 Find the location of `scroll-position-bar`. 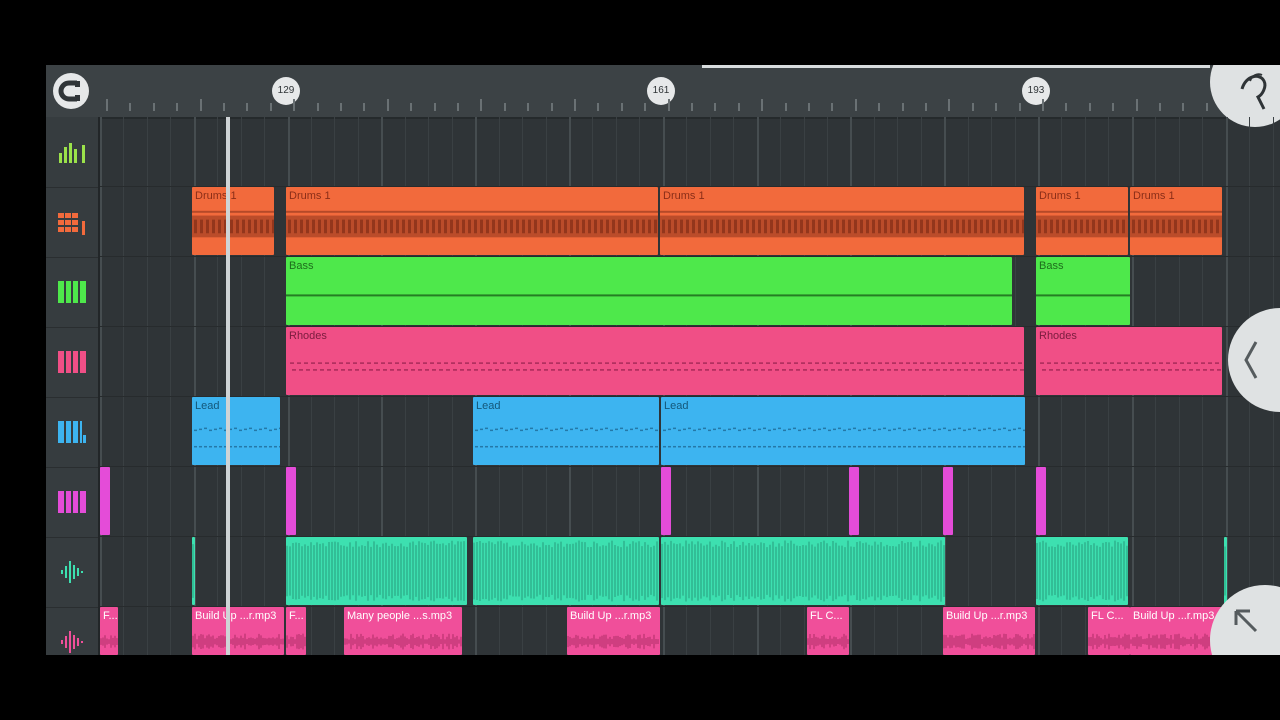

scroll-position-bar is located at coordinates (956, 66).